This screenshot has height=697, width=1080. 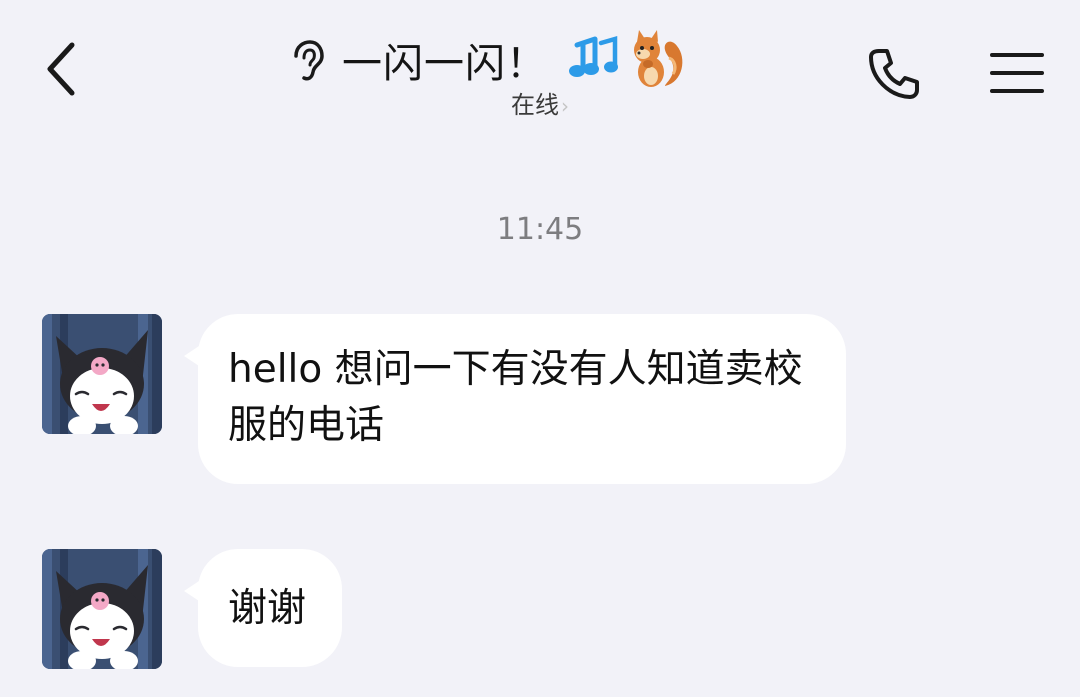 I want to click on menu-icon, so click(x=1017, y=73).